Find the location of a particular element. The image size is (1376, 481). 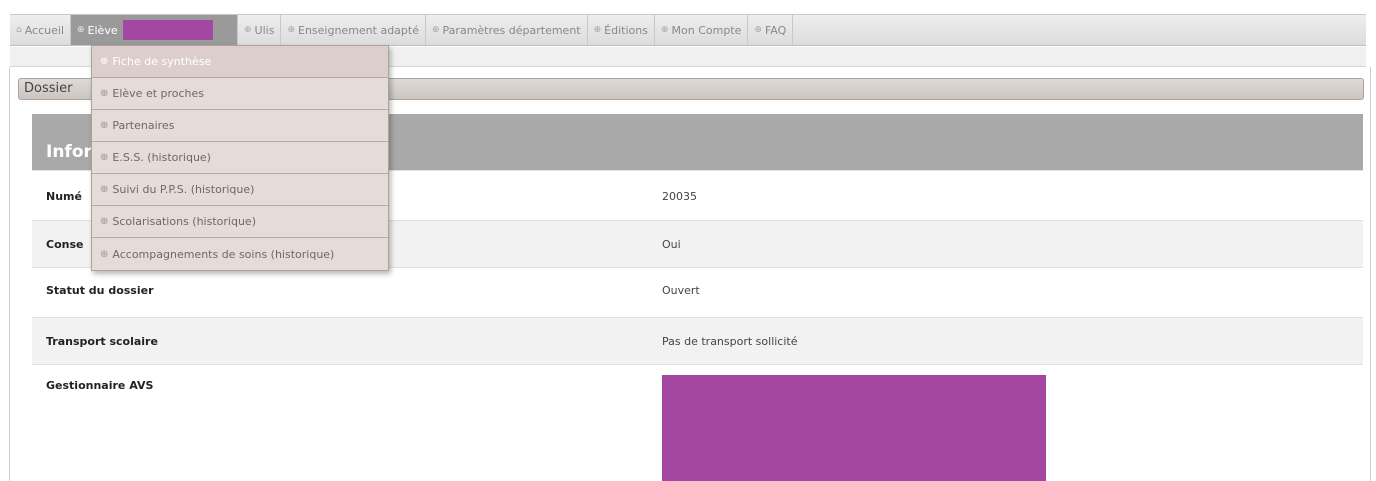

row-value: Ouvert is located at coordinates (1008, 292).